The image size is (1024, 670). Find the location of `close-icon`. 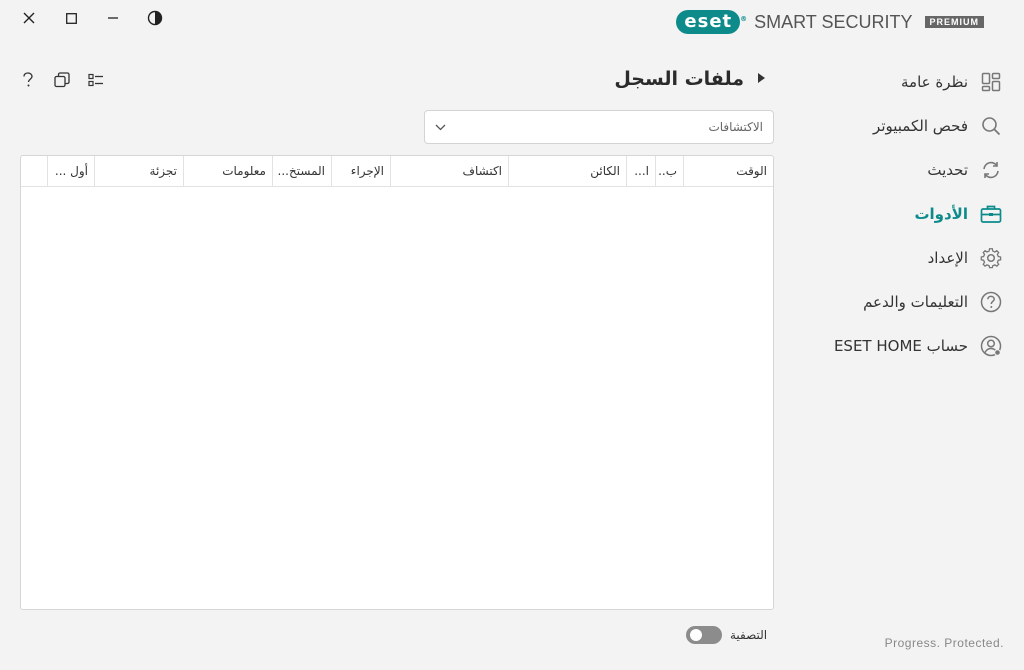

close-icon is located at coordinates (29, 18).